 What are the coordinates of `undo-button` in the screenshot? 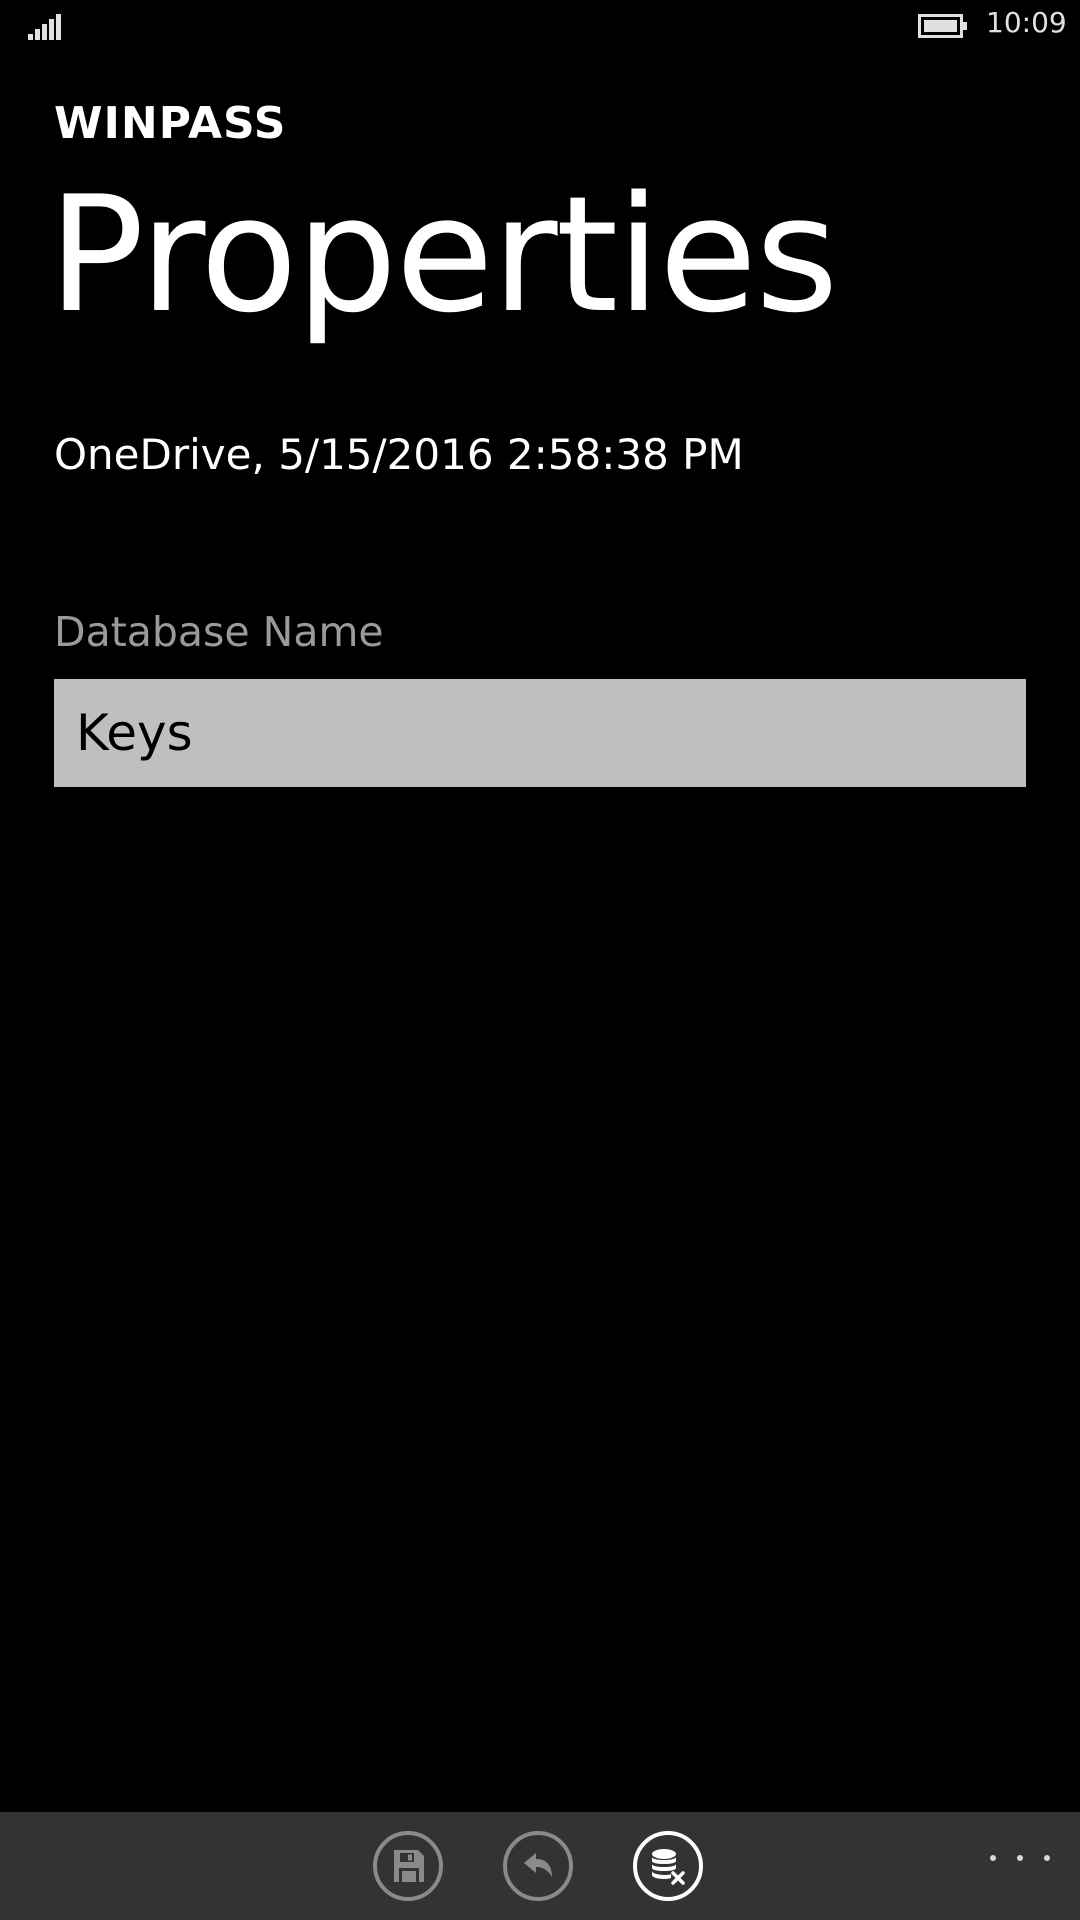 It's located at (538, 1866).